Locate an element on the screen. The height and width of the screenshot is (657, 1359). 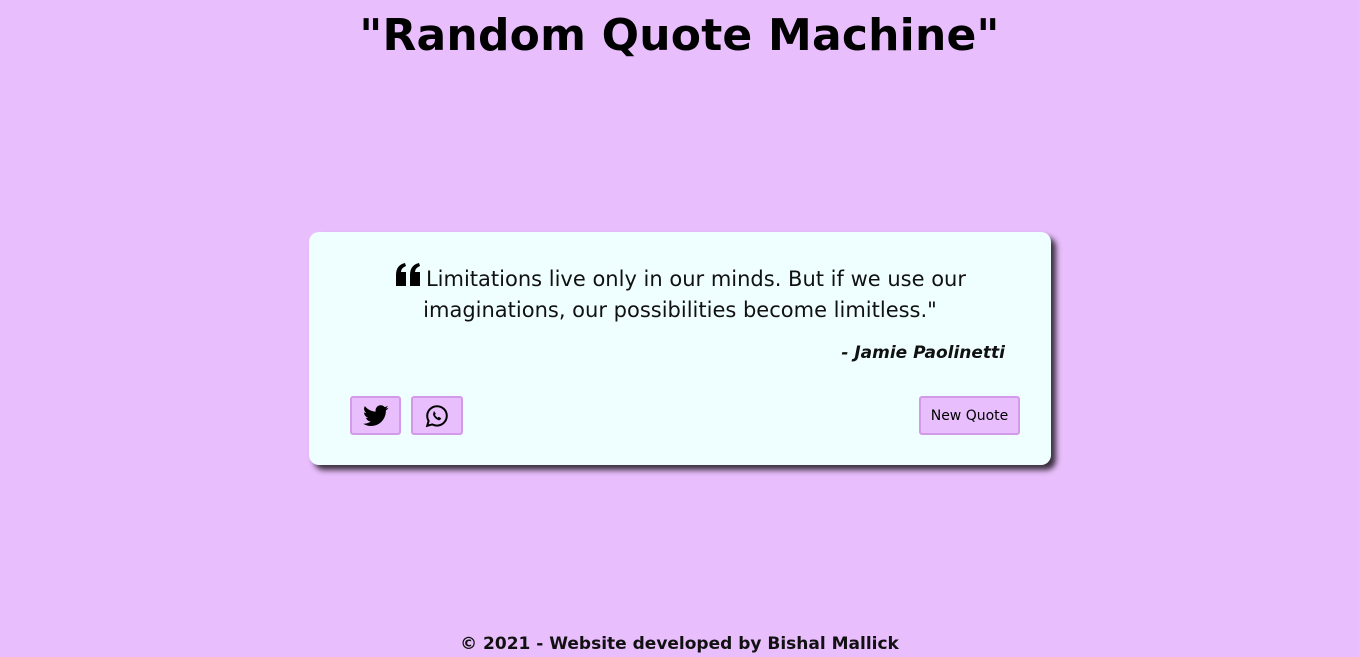
twitter-icon is located at coordinates (375, 415).